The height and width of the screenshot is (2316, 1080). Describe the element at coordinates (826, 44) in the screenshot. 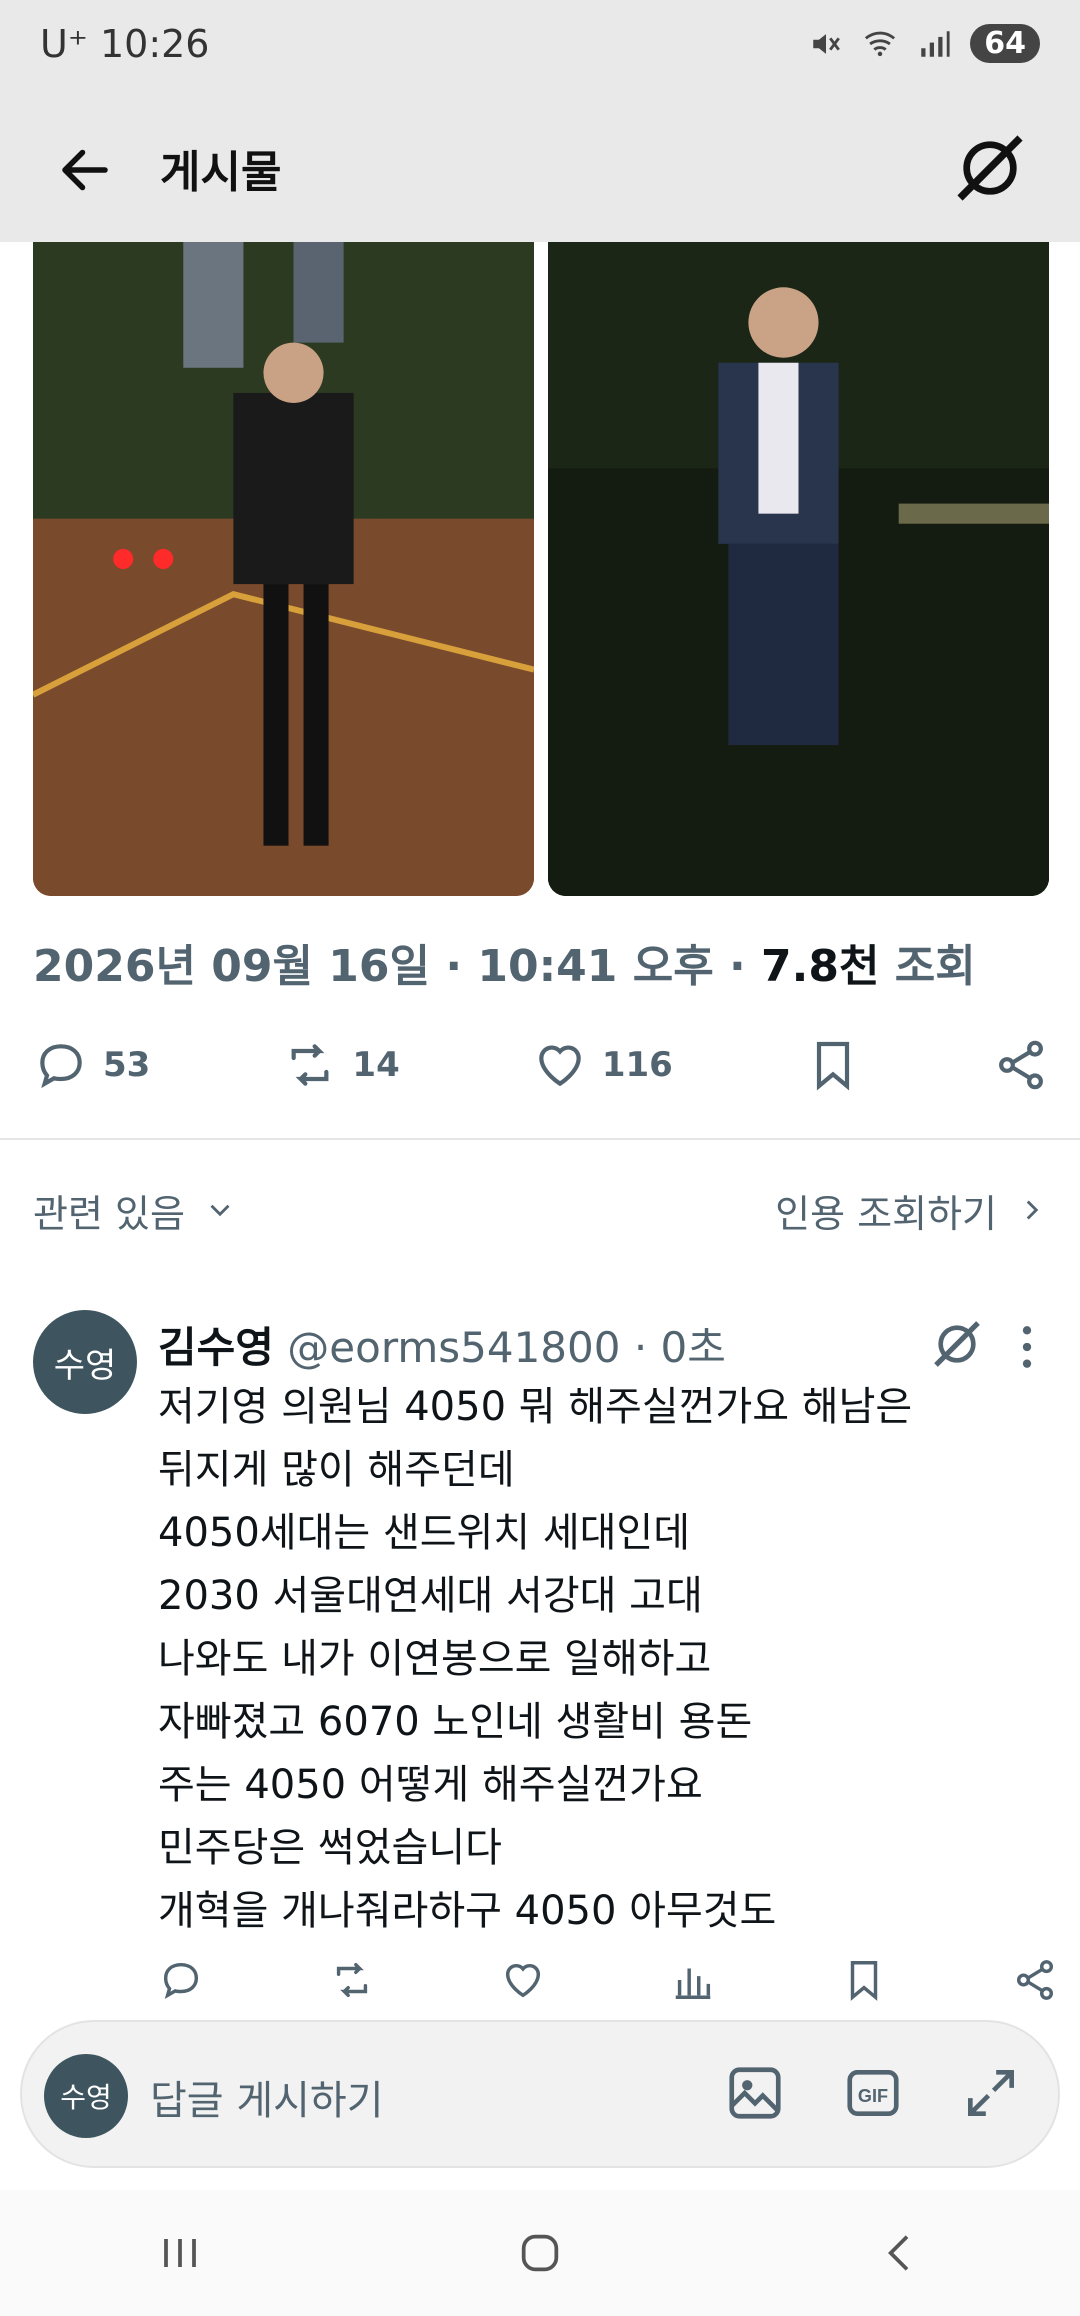

I see `mute-icon` at that location.